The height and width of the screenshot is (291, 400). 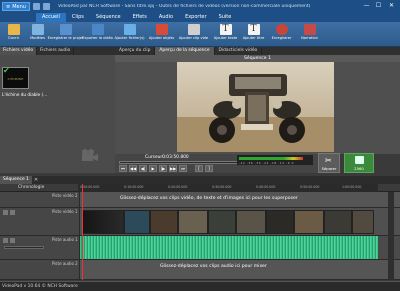 What do you see at coordinates (239, 51) in the screenshot?
I see `tab-video-tutorials: Didacticiels vidéo` at bounding box center [239, 51].